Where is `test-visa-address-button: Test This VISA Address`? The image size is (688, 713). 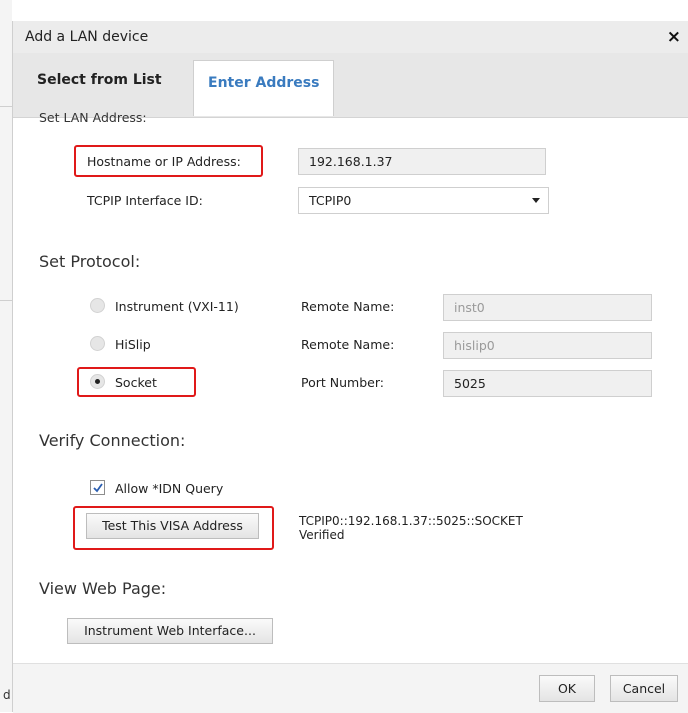 test-visa-address-button: Test This VISA Address is located at coordinates (172, 526).